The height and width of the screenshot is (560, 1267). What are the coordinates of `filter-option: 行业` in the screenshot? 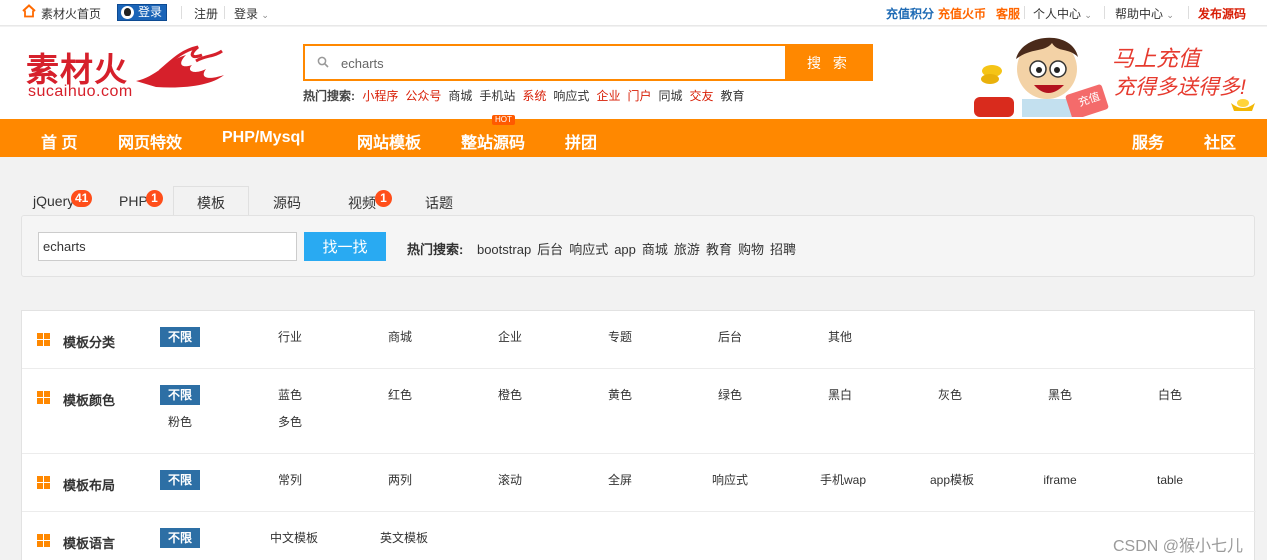 It's located at (290, 337).